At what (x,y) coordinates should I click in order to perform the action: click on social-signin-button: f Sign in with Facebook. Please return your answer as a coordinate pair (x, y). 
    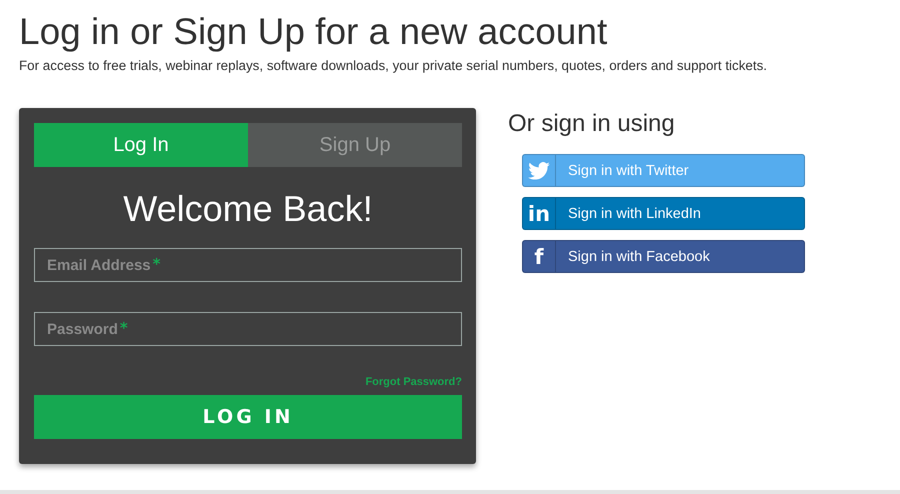
    Looking at the image, I should click on (663, 256).